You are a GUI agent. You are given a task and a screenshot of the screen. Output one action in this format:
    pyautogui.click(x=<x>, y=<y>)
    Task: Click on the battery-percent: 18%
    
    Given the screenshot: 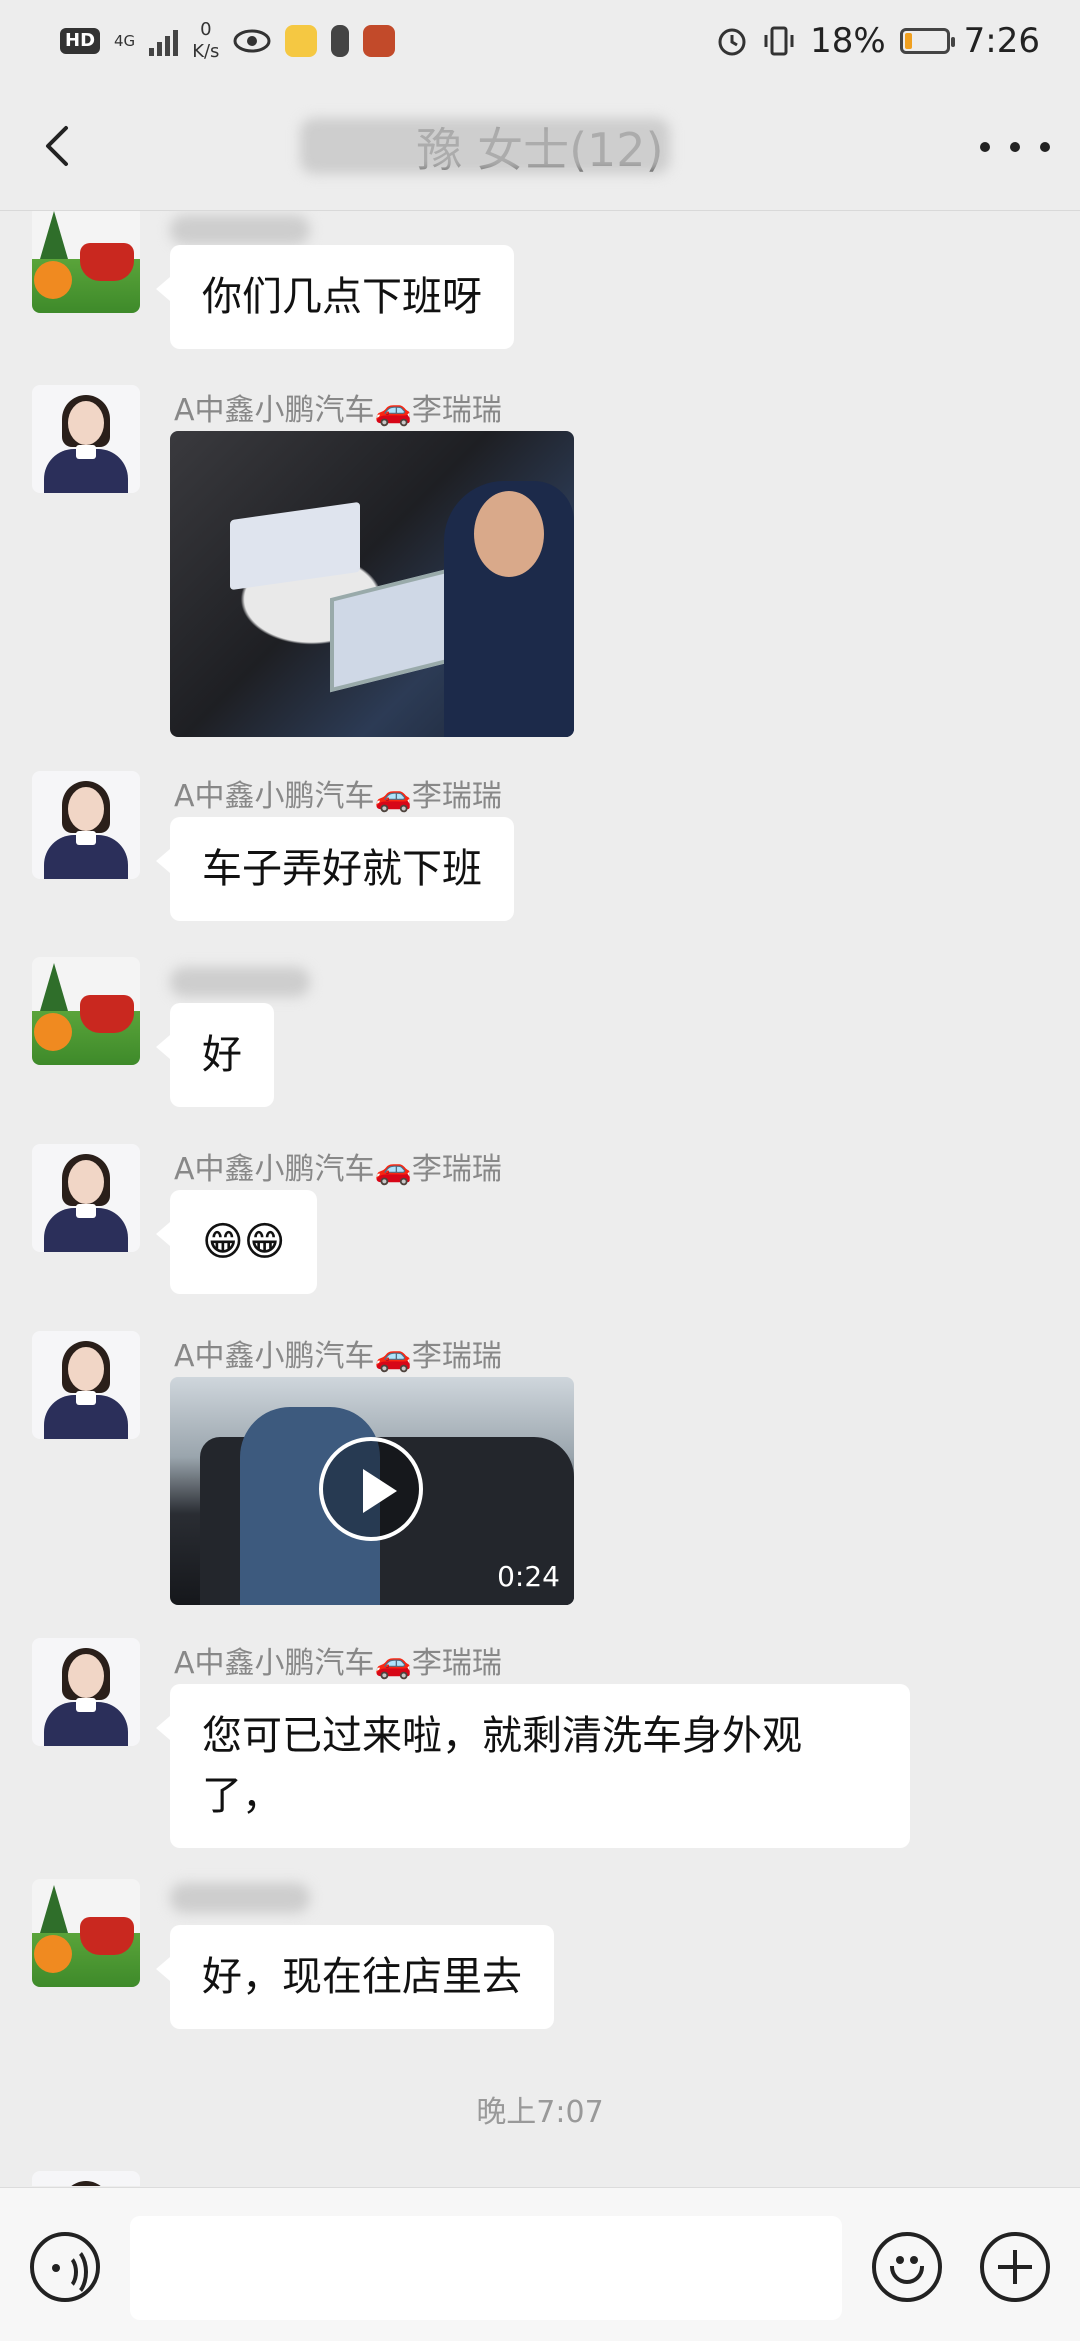 What is the action you would take?
    pyautogui.click(x=848, y=41)
    